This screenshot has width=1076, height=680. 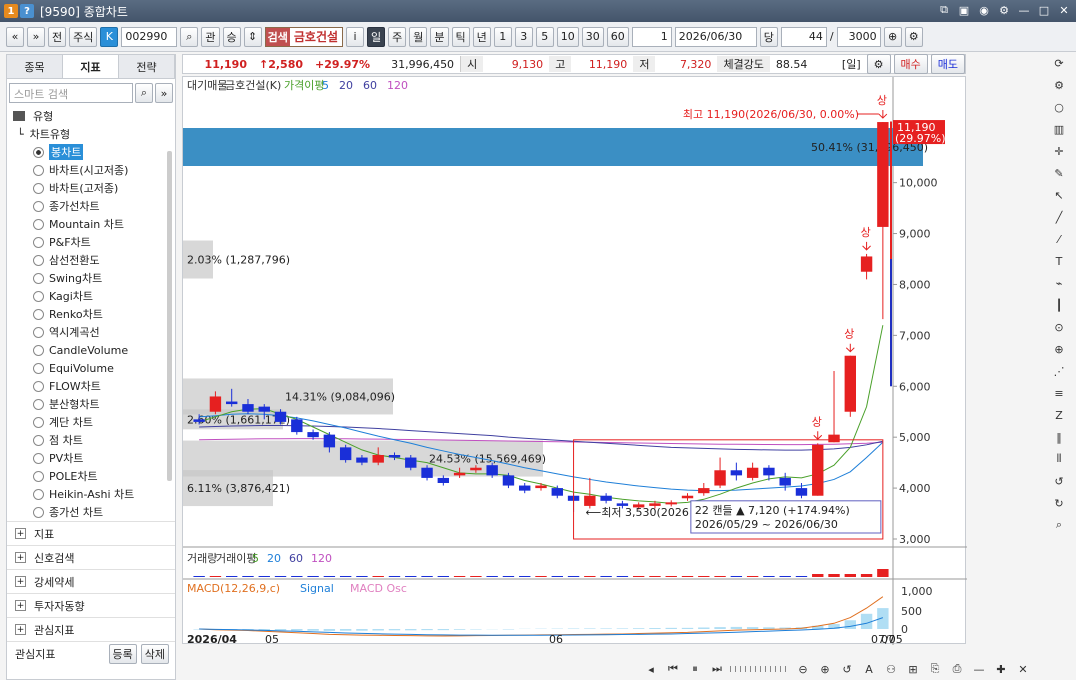 I want to click on num-60: 60, so click(x=617, y=36).